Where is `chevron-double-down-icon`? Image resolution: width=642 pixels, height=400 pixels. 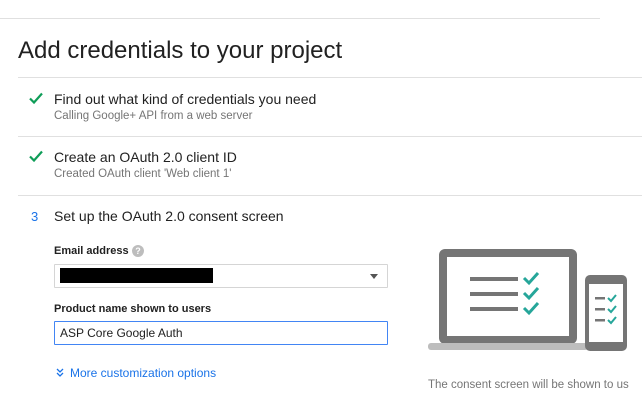 chevron-double-down-icon is located at coordinates (60, 372).